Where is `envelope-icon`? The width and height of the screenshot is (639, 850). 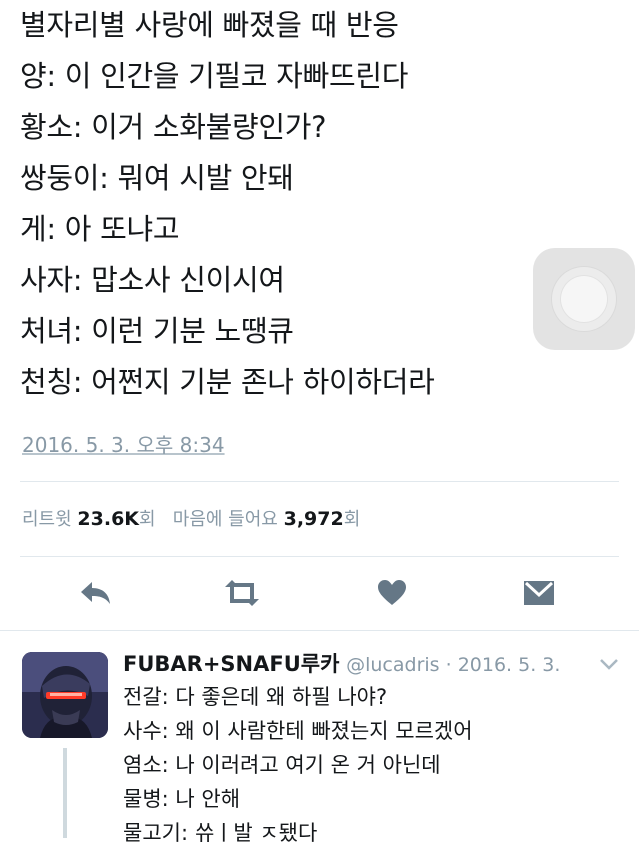
envelope-icon is located at coordinates (539, 593).